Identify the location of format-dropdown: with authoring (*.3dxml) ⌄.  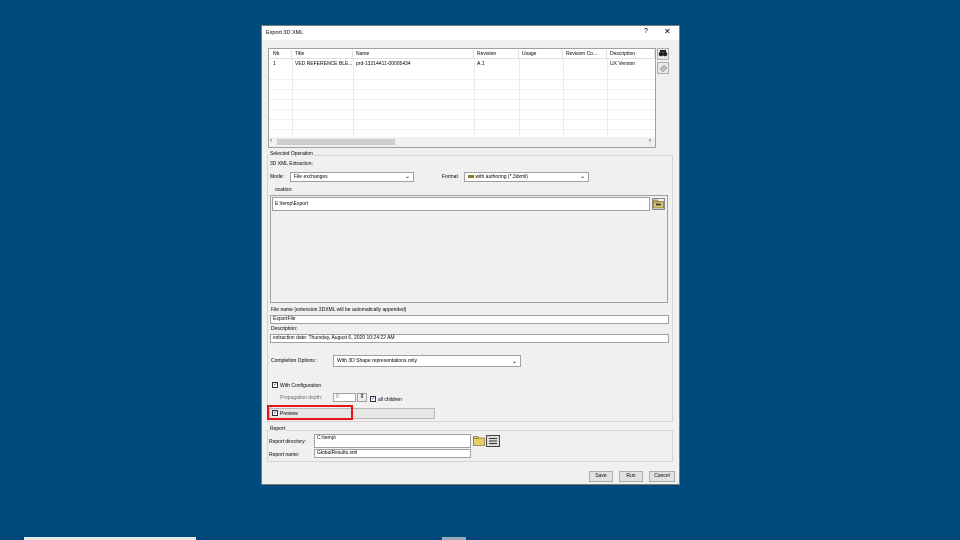
(526, 177).